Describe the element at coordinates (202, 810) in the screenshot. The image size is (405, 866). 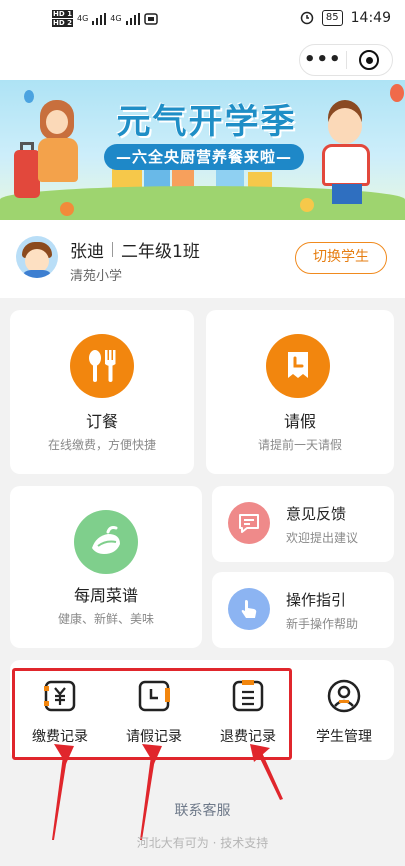
I see `contact-support-link: 联系客服` at that location.